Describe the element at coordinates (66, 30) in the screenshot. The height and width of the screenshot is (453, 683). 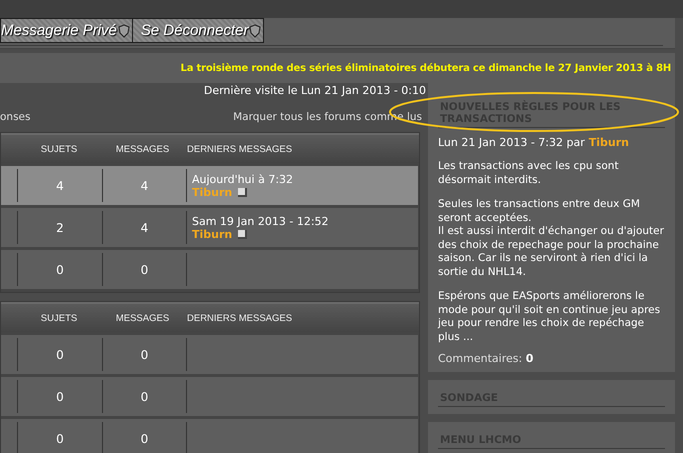
I see `nav-button: Messagerie Privé` at that location.